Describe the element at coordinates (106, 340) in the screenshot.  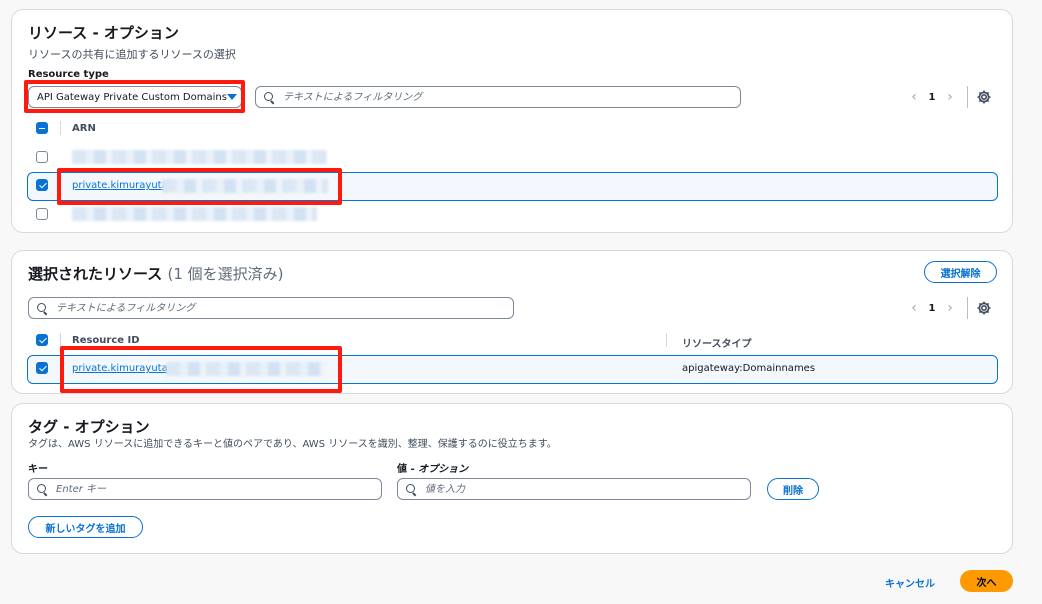
I see `column-header-resource-id: Resource ID` at that location.